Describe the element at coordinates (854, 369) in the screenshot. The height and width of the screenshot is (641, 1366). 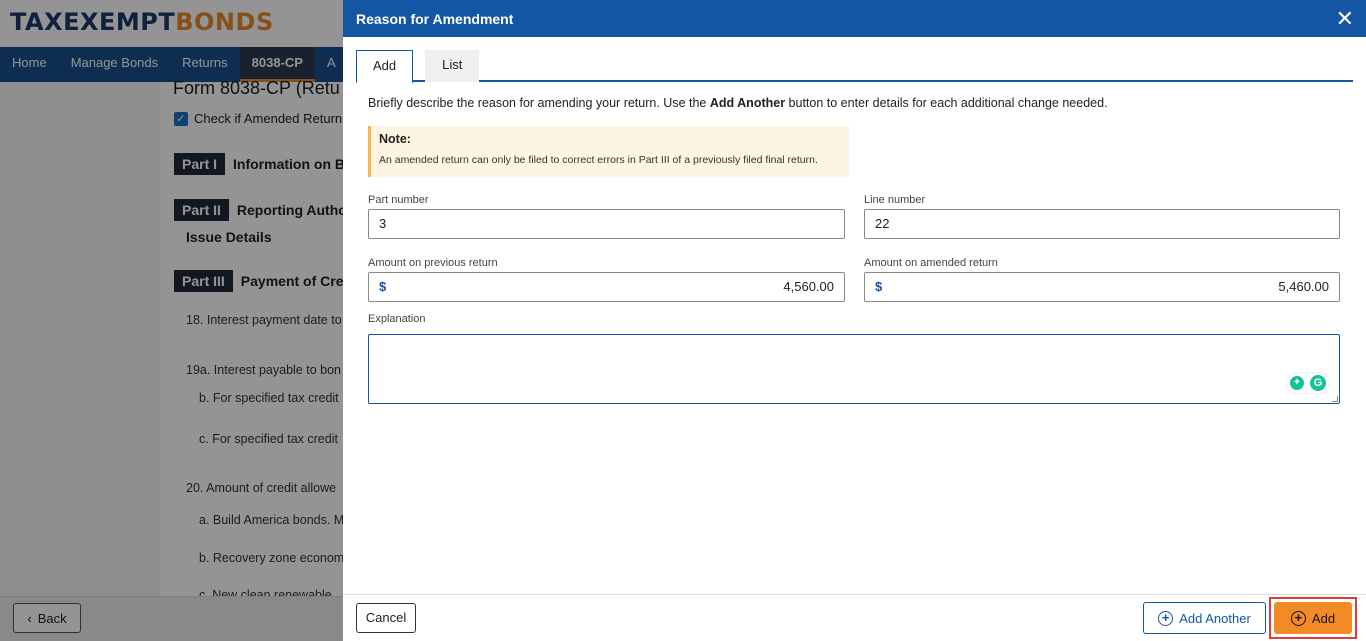
I see `explanation-textarea` at that location.